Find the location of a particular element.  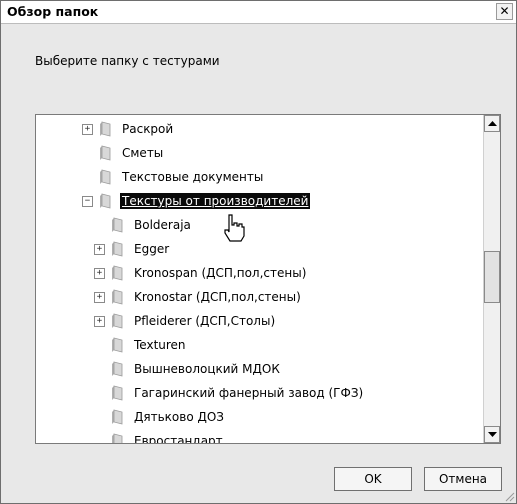

tree-item: Текстовые документы is located at coordinates (260, 177).